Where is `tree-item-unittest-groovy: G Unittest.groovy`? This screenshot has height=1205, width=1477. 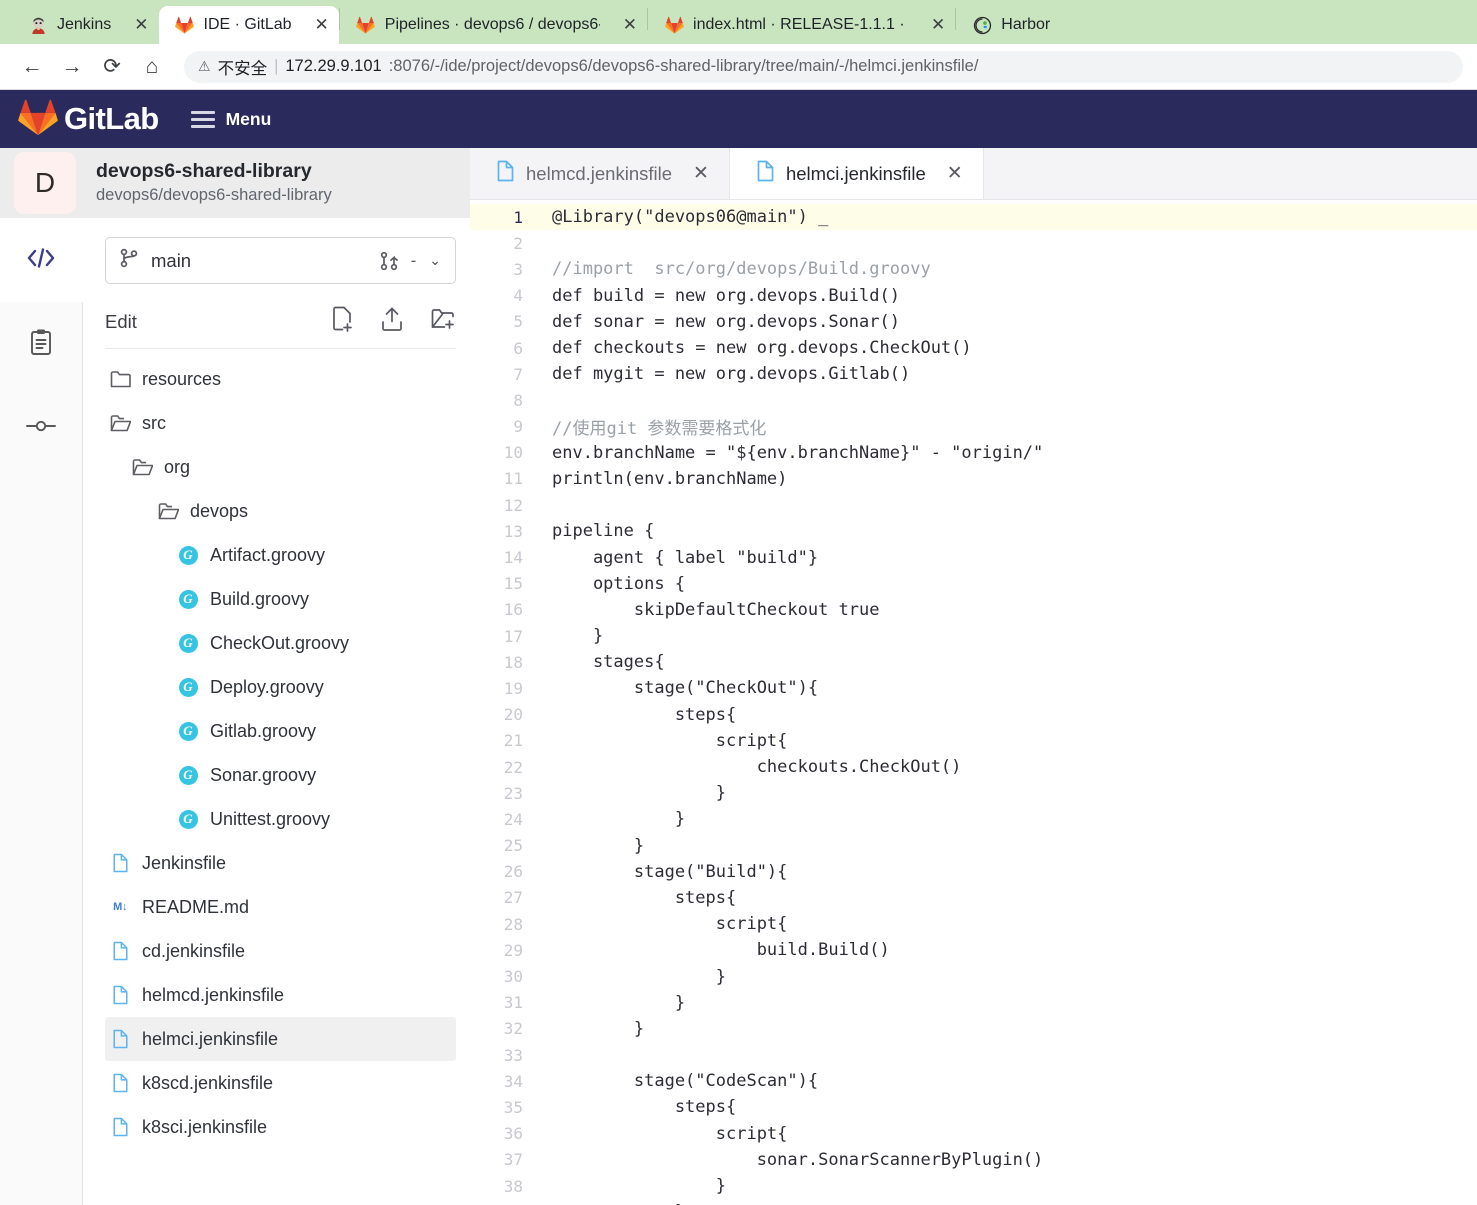 tree-item-unittest-groovy: G Unittest.groovy is located at coordinates (280, 819).